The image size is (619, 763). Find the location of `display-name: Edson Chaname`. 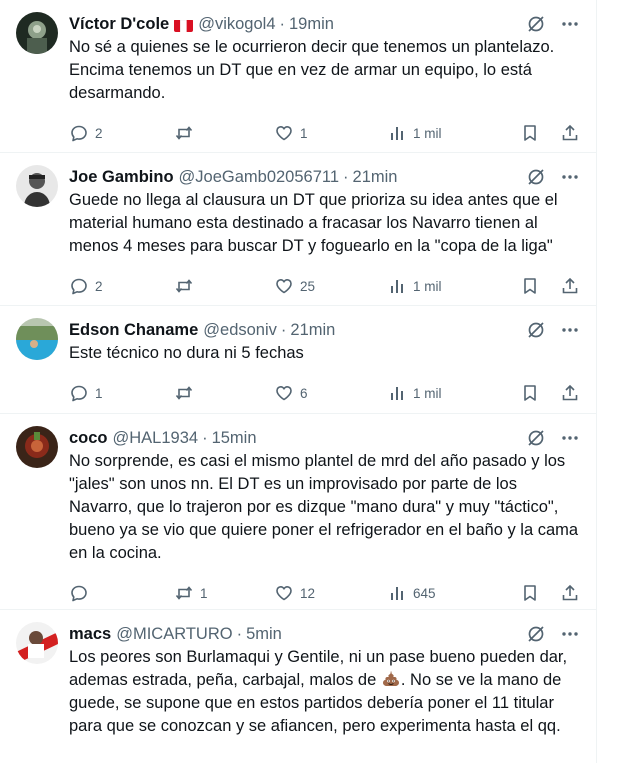

display-name: Edson Chaname is located at coordinates (133, 330).